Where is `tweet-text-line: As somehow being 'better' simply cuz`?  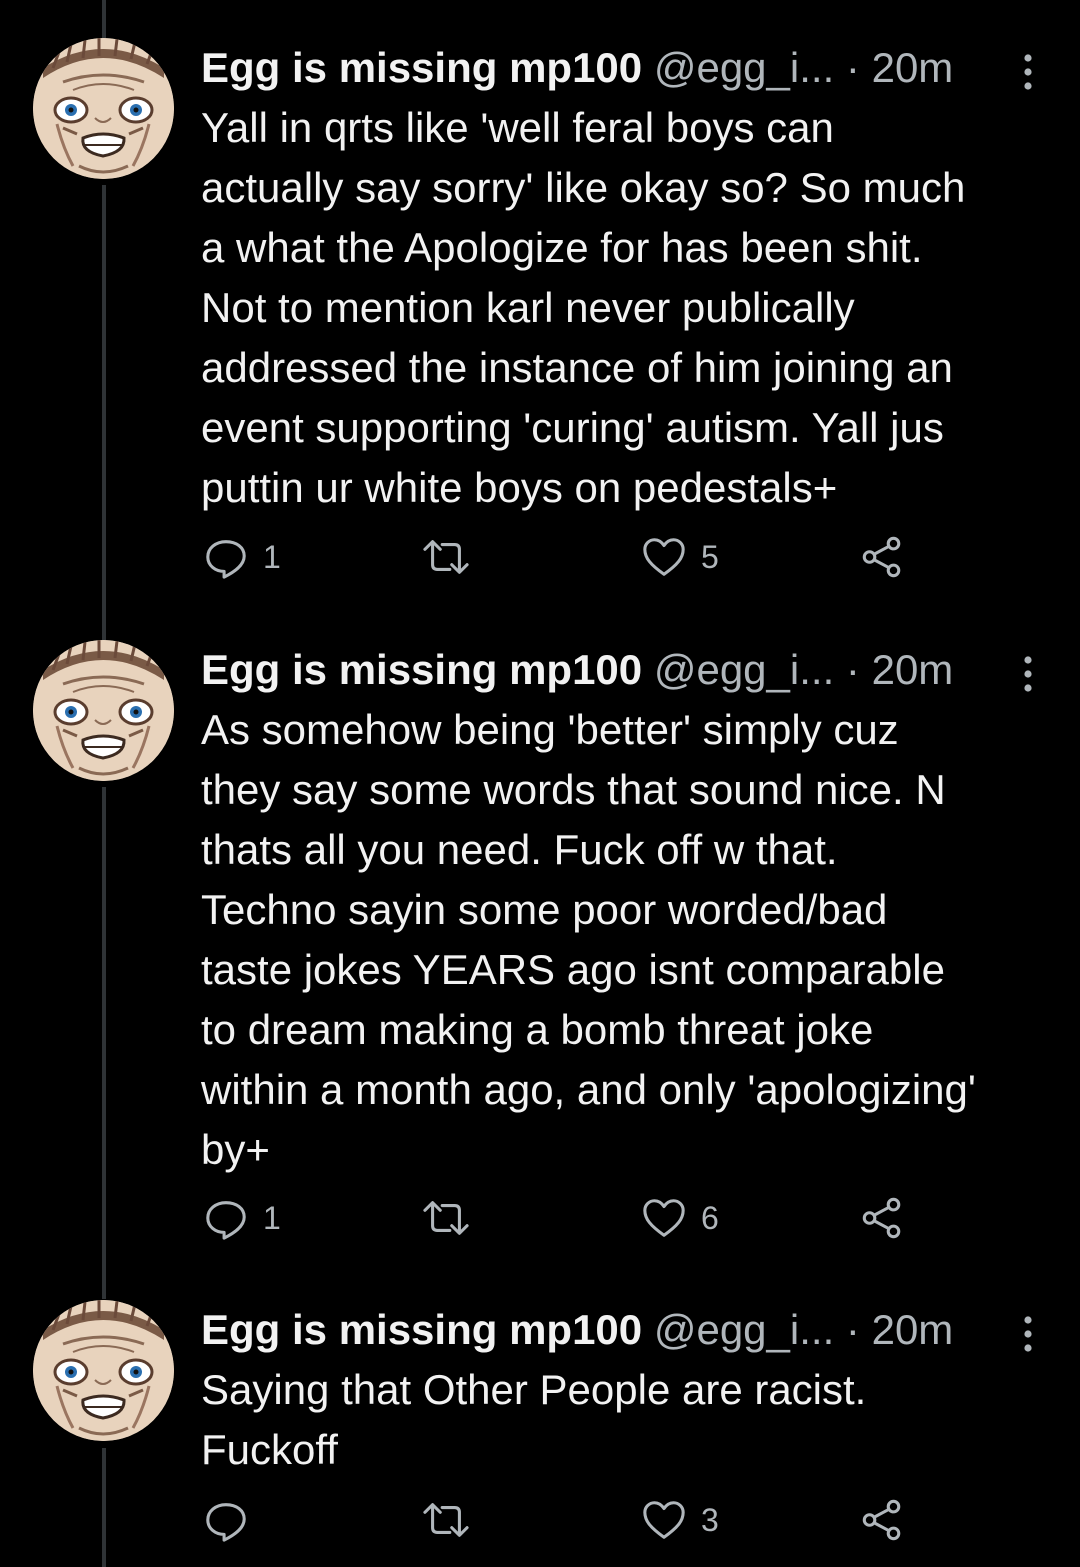
tweet-text-line: As somehow being 'better' simply cuz is located at coordinates (550, 729).